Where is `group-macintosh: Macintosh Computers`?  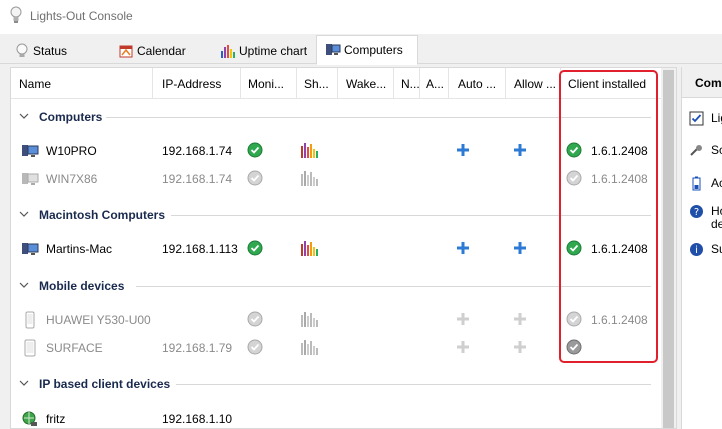
group-macintosh: Macintosh Computers is located at coordinates (331, 216).